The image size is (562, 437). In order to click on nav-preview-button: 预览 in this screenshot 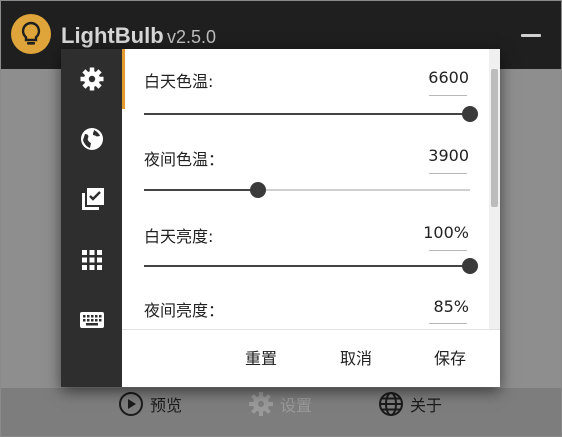, I will do `click(150, 404)`.